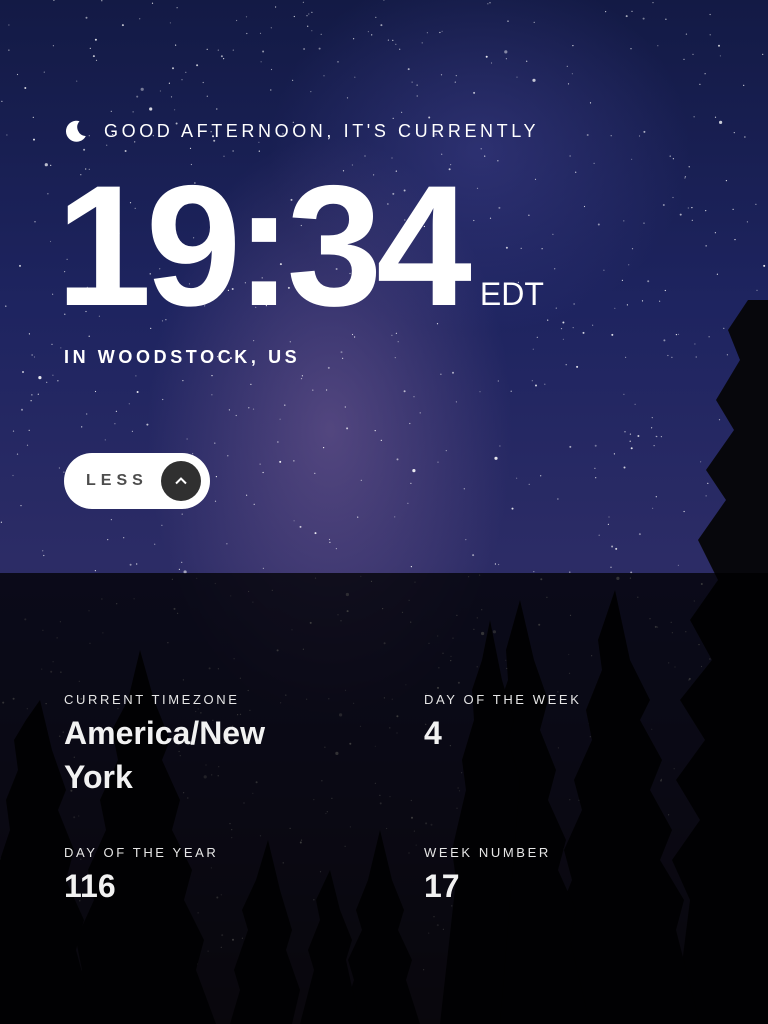 This screenshot has width=768, height=1024. What do you see at coordinates (264, 246) in the screenshot?
I see `current-time: 19:34` at bounding box center [264, 246].